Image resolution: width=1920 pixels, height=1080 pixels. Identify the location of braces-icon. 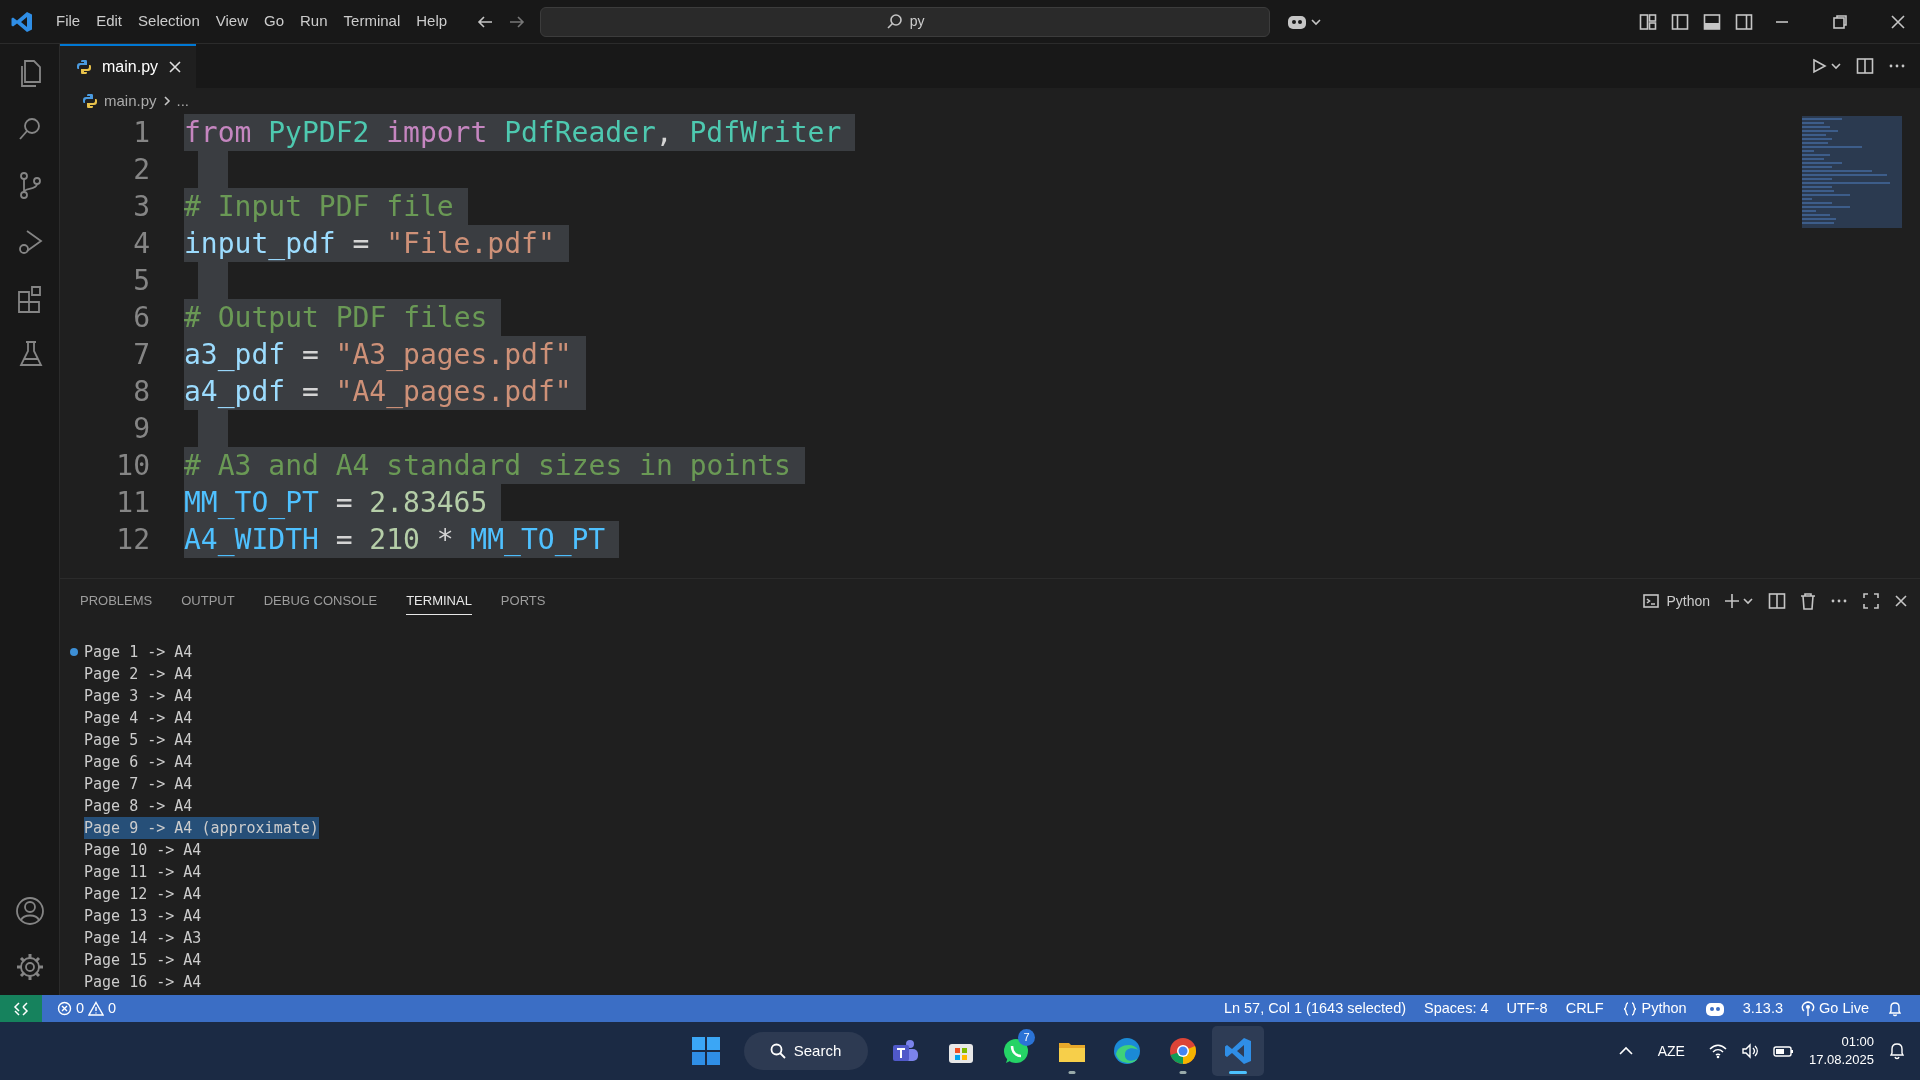
(1629, 1008).